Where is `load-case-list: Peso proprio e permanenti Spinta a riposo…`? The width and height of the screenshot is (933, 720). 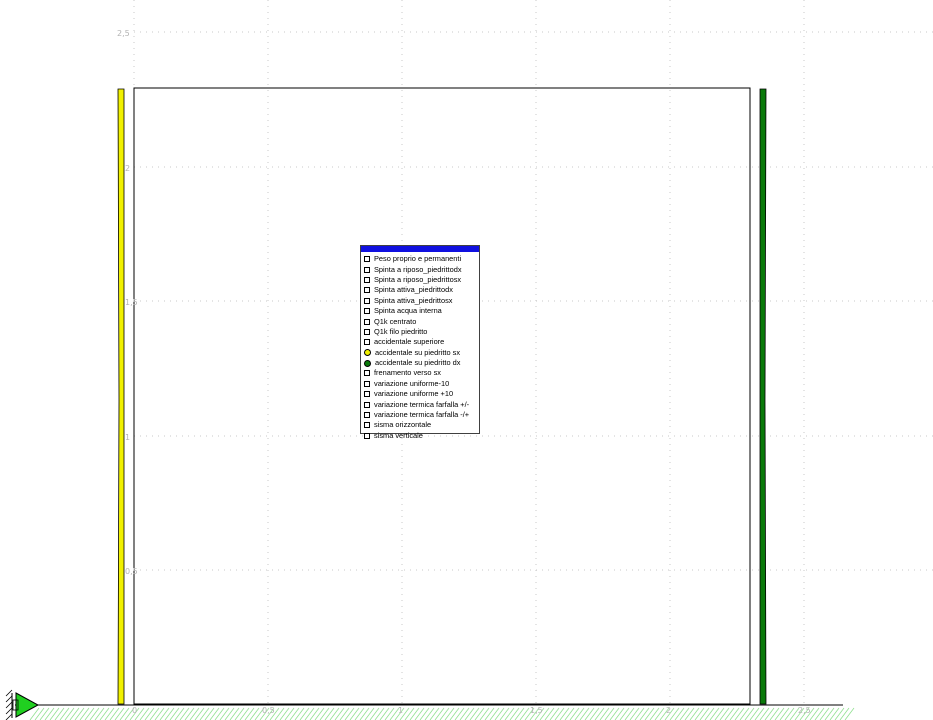
load-case-list: Peso proprio e permanenti Spinta a riposo… is located at coordinates (420, 346).